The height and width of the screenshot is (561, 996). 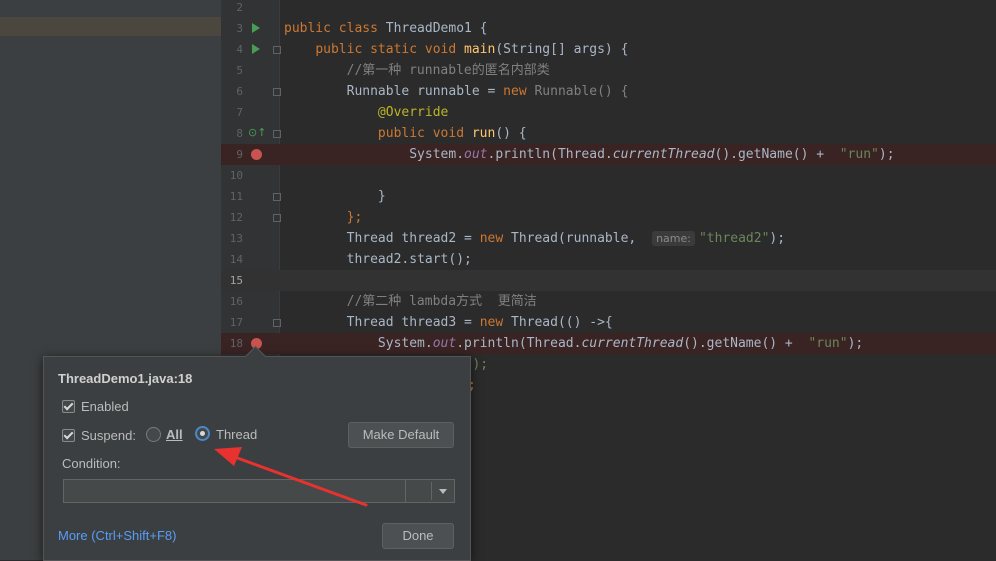 I want to click on line-number: 14, so click(x=236, y=259).